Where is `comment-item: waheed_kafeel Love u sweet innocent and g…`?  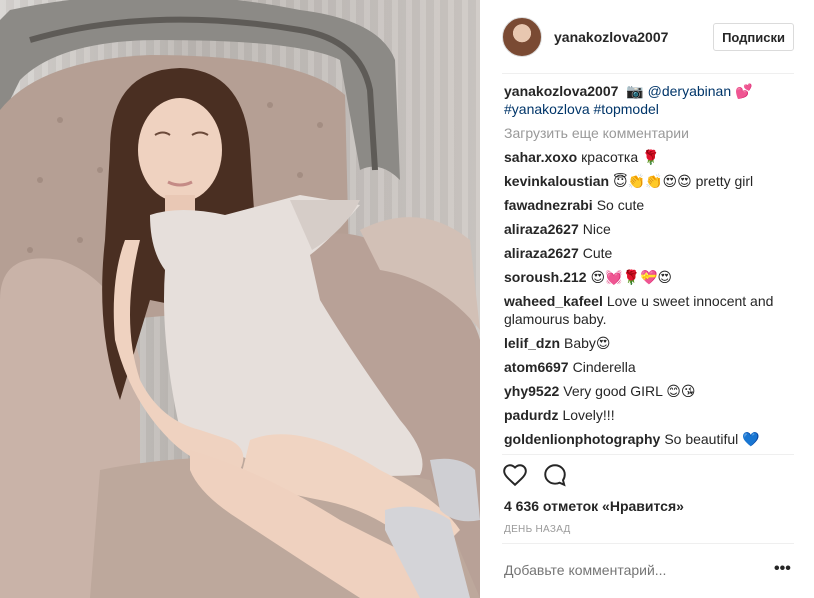 comment-item: waheed_kafeel Love u sweet innocent and g… is located at coordinates (649, 310).